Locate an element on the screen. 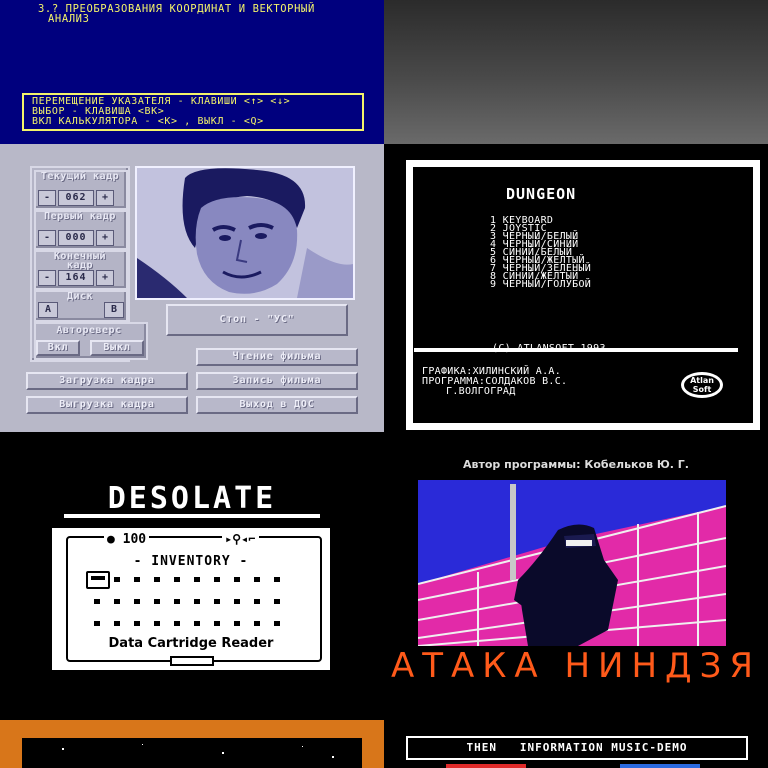 The width and height of the screenshot is (768, 768). status-display: Стоп - "УС" is located at coordinates (257, 320).